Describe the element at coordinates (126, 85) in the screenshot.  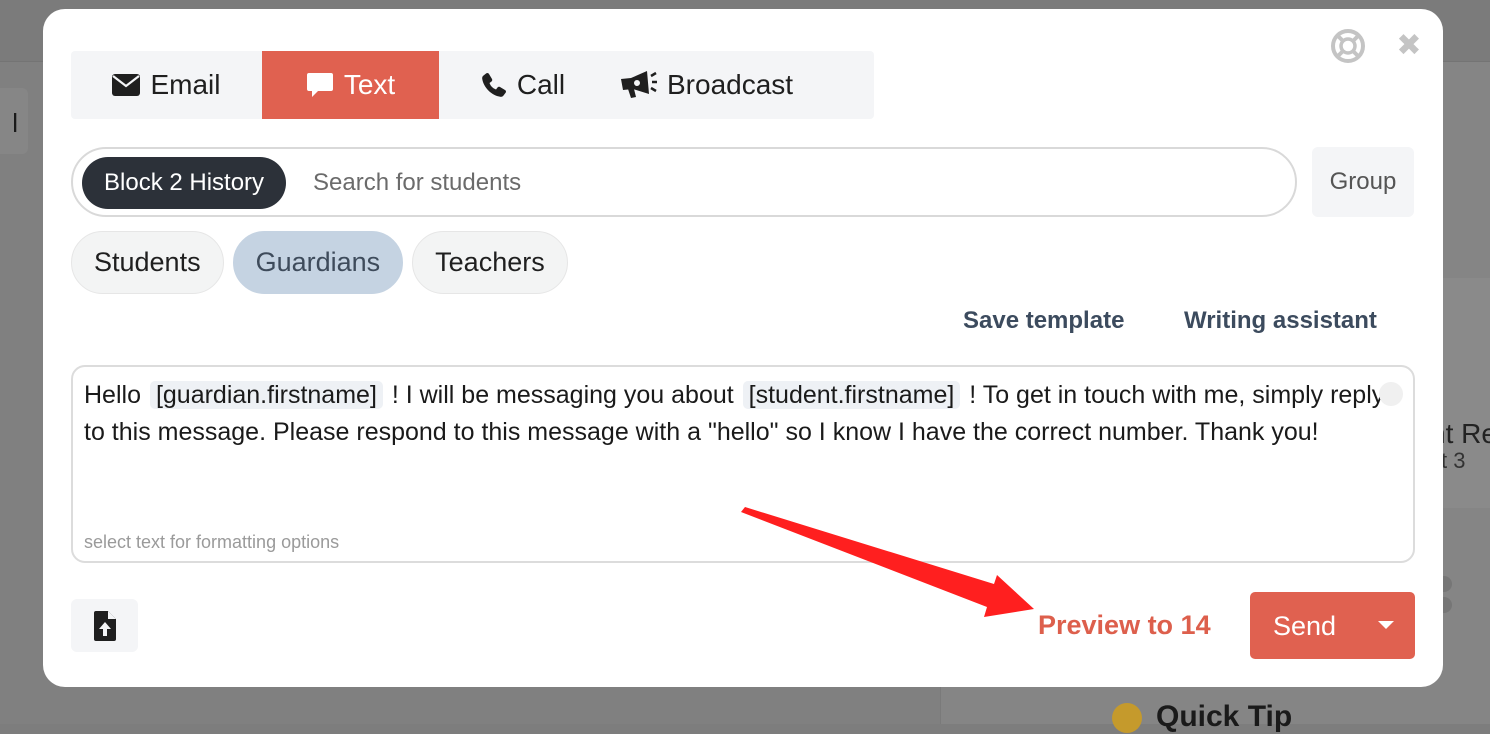
I see `envelope-icon` at that location.